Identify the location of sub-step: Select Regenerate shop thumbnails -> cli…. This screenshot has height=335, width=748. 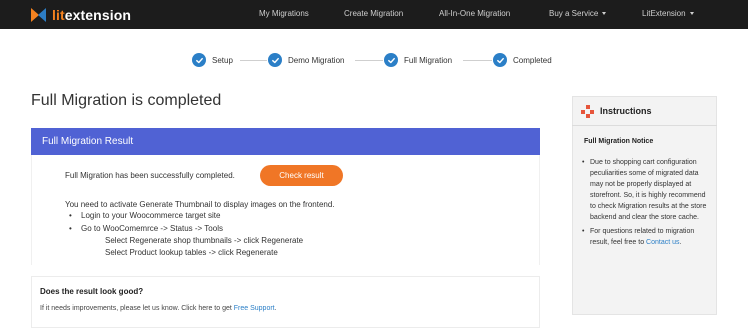
(204, 240).